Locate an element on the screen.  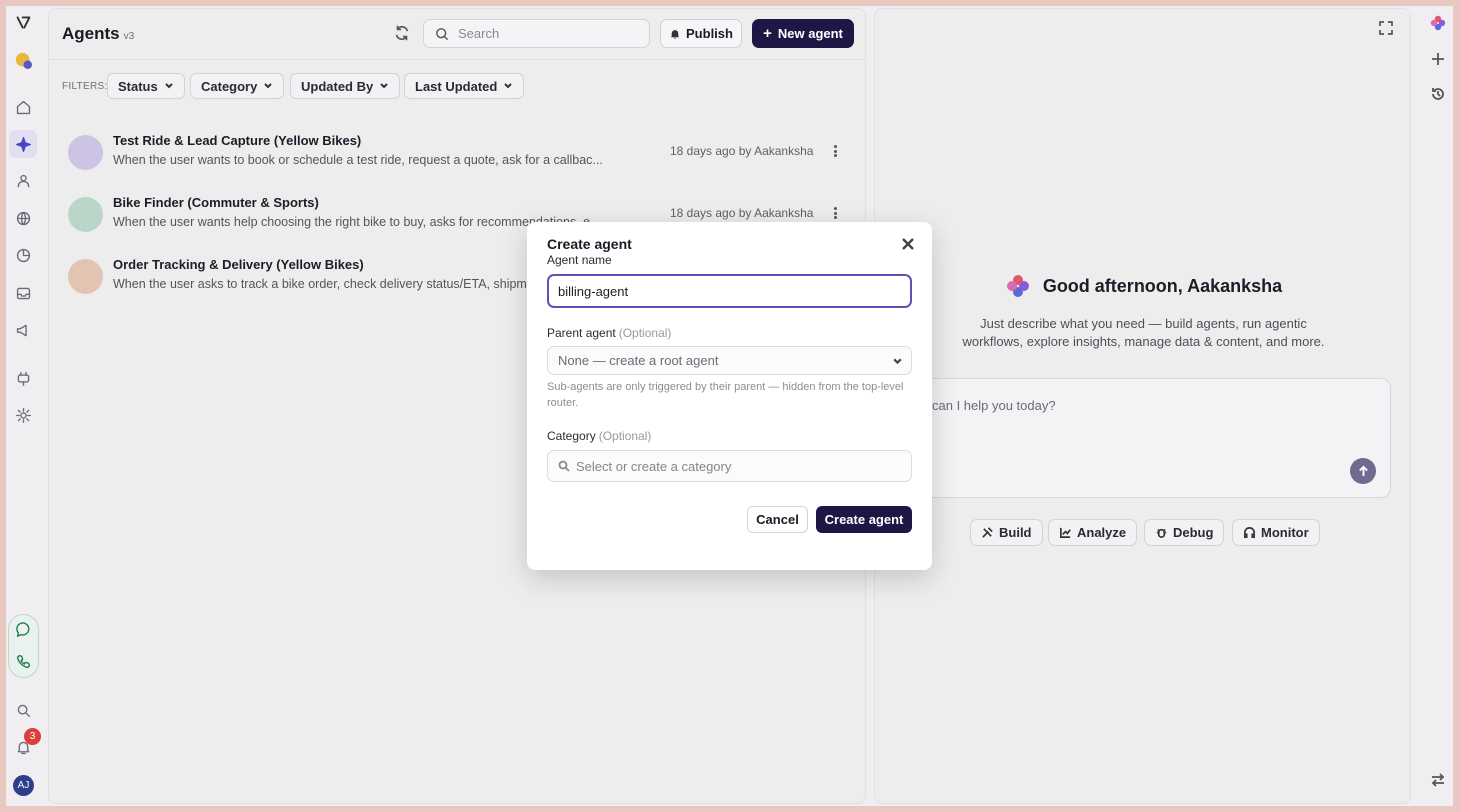
parent-agent-value: None — create a root agent is located at coordinates (638, 360).